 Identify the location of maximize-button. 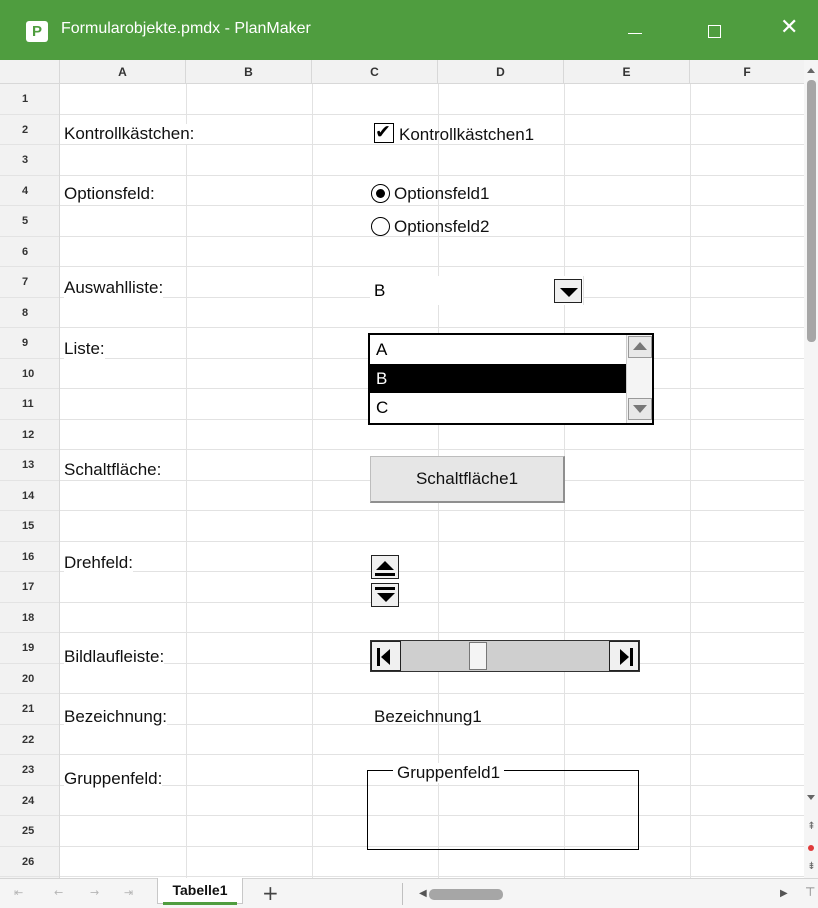
(714, 30).